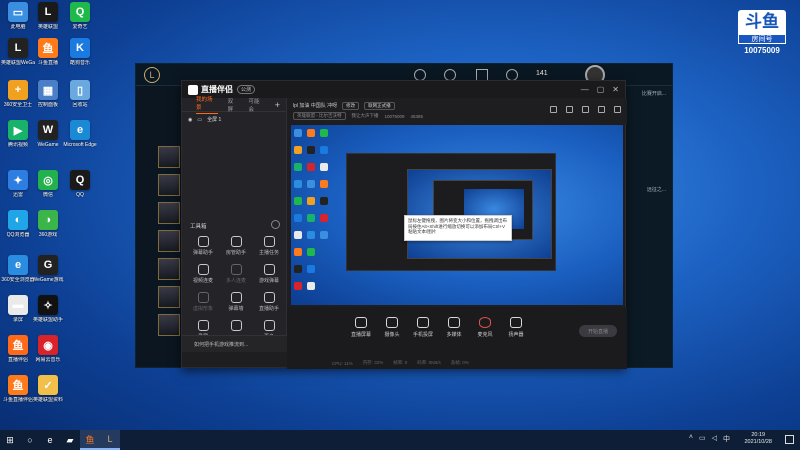 The image size is (800, 450). I want to click on notification-icon, so click(789, 439).